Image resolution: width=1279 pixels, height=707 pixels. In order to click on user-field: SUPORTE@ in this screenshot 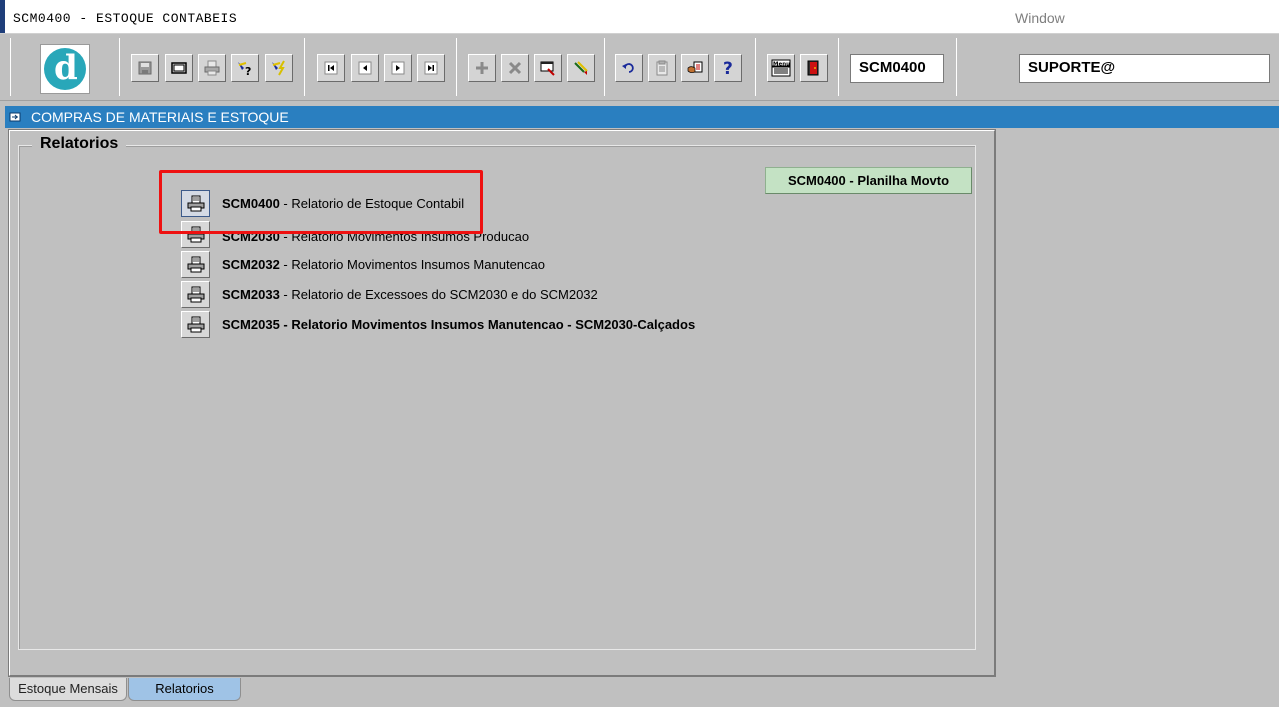, I will do `click(1144, 68)`.